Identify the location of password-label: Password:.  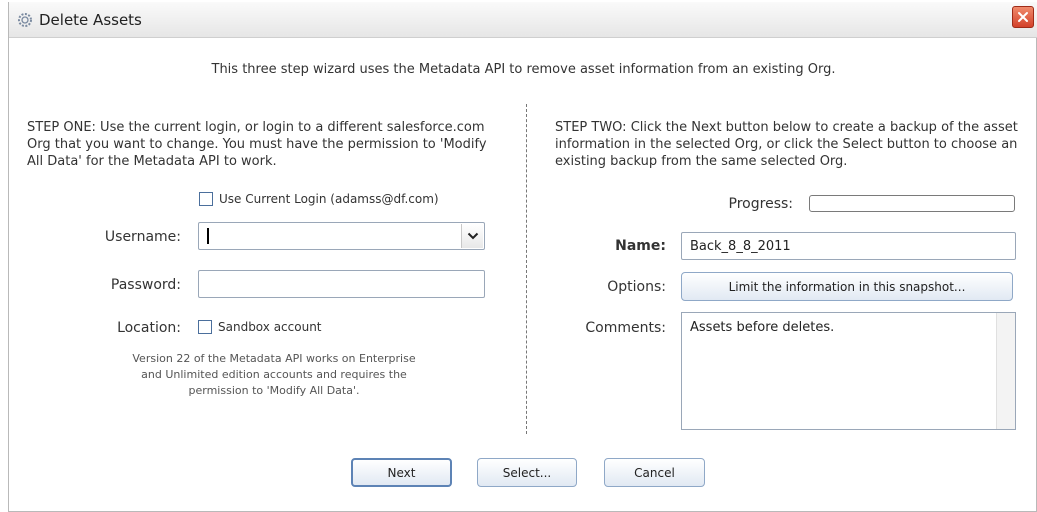
(145, 285).